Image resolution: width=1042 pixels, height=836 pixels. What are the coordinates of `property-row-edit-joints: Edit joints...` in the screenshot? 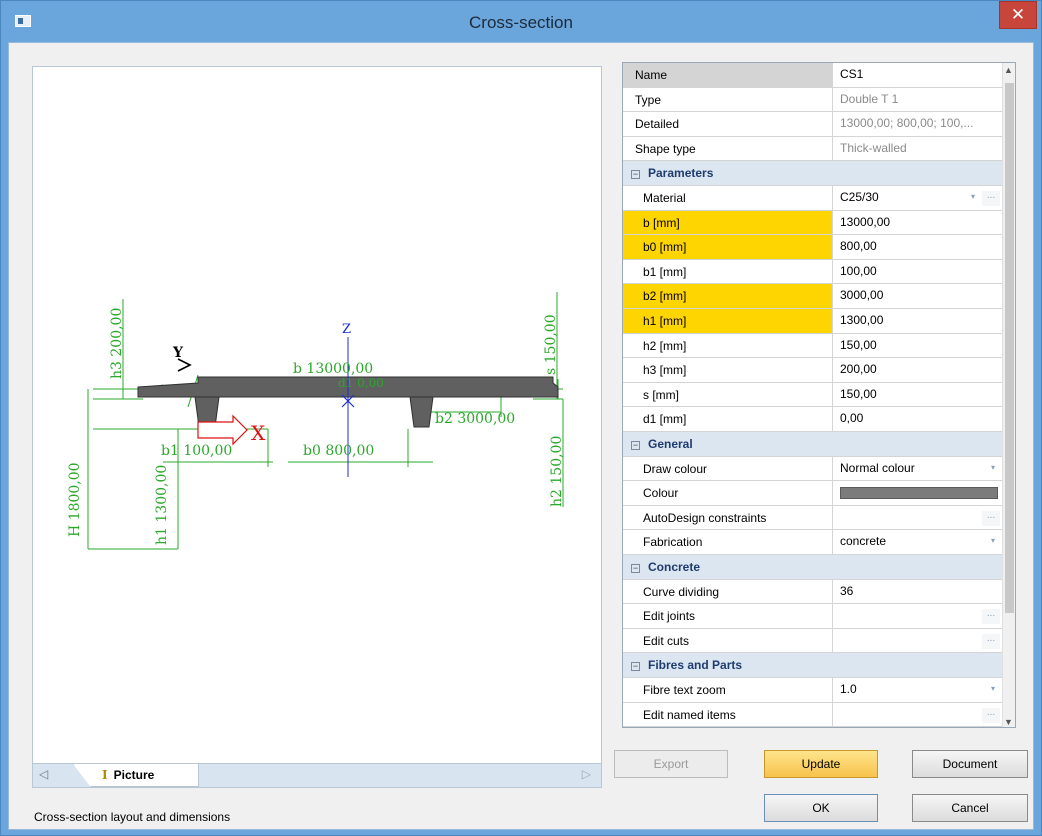 It's located at (813, 616).